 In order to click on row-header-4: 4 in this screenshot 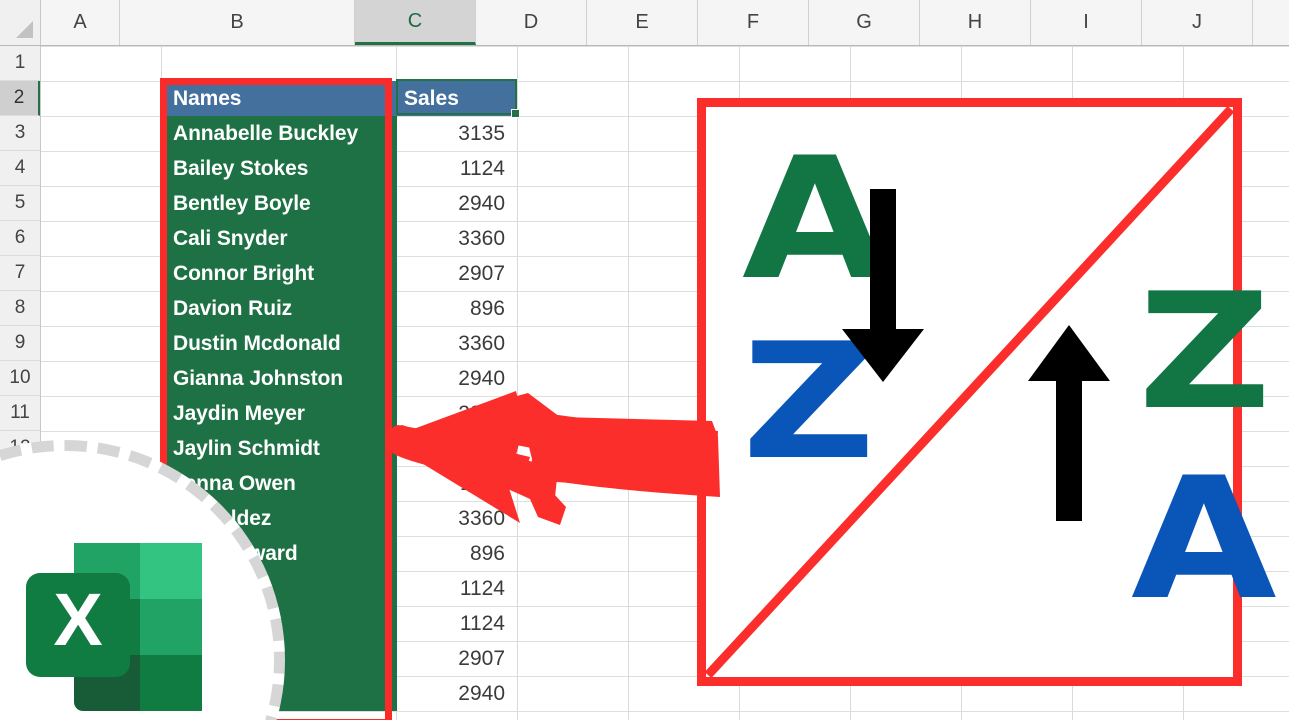, I will do `click(20, 168)`.